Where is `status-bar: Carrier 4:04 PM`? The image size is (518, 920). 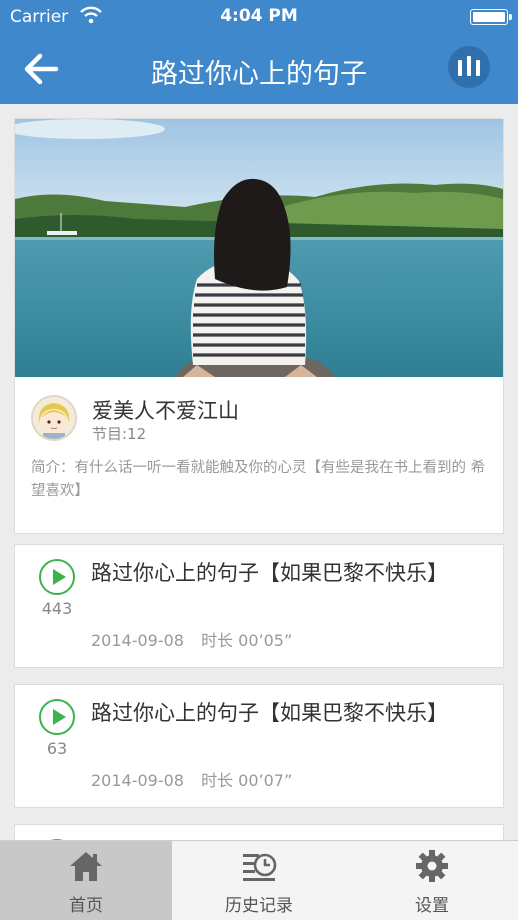 status-bar: Carrier 4:04 PM is located at coordinates (259, 17).